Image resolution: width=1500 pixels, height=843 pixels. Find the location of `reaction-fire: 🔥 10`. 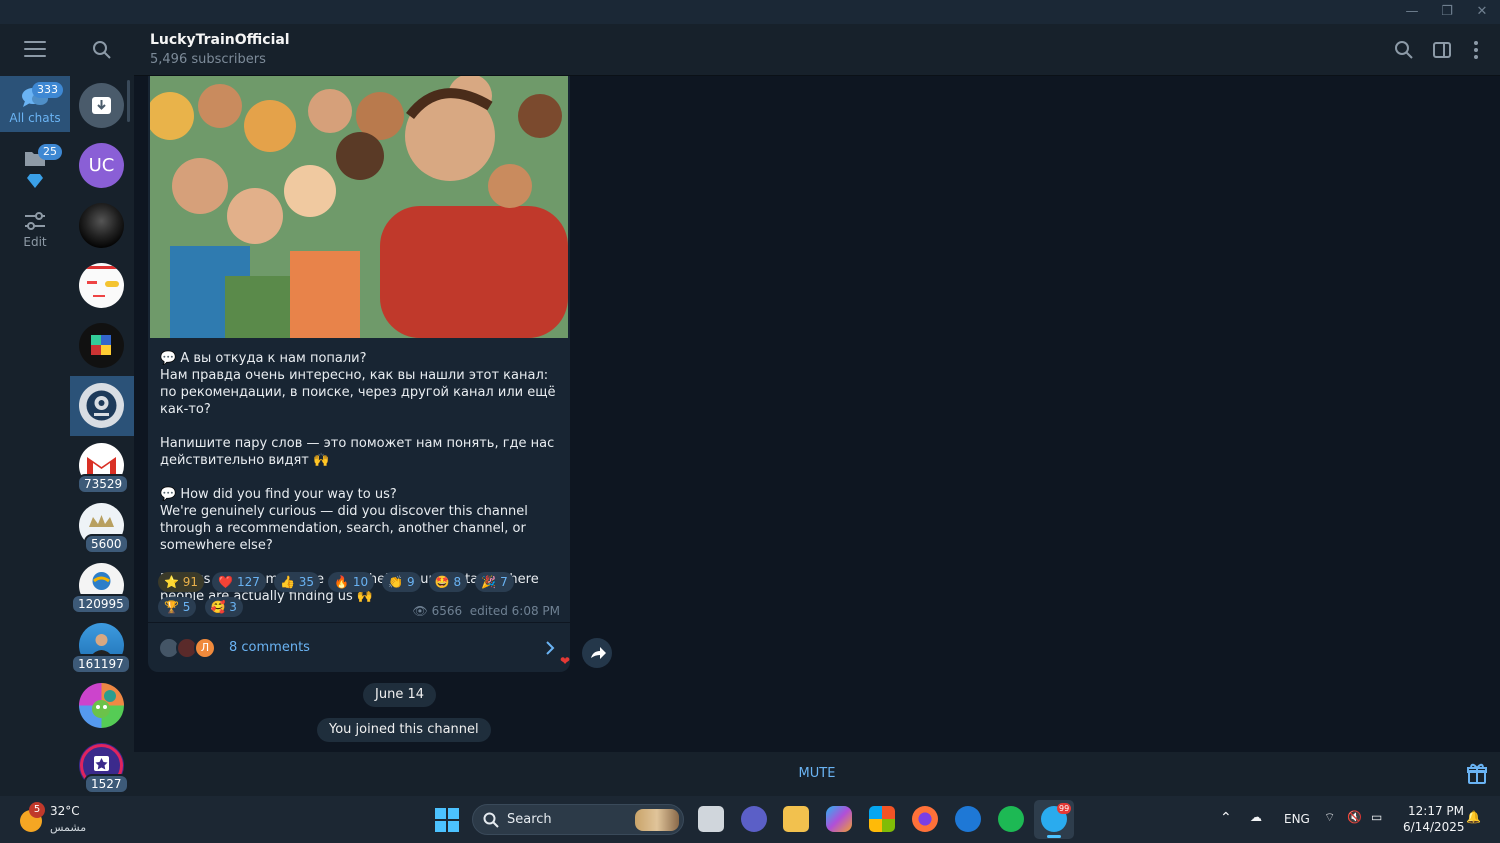

reaction-fire: 🔥 10 is located at coordinates (351, 582).